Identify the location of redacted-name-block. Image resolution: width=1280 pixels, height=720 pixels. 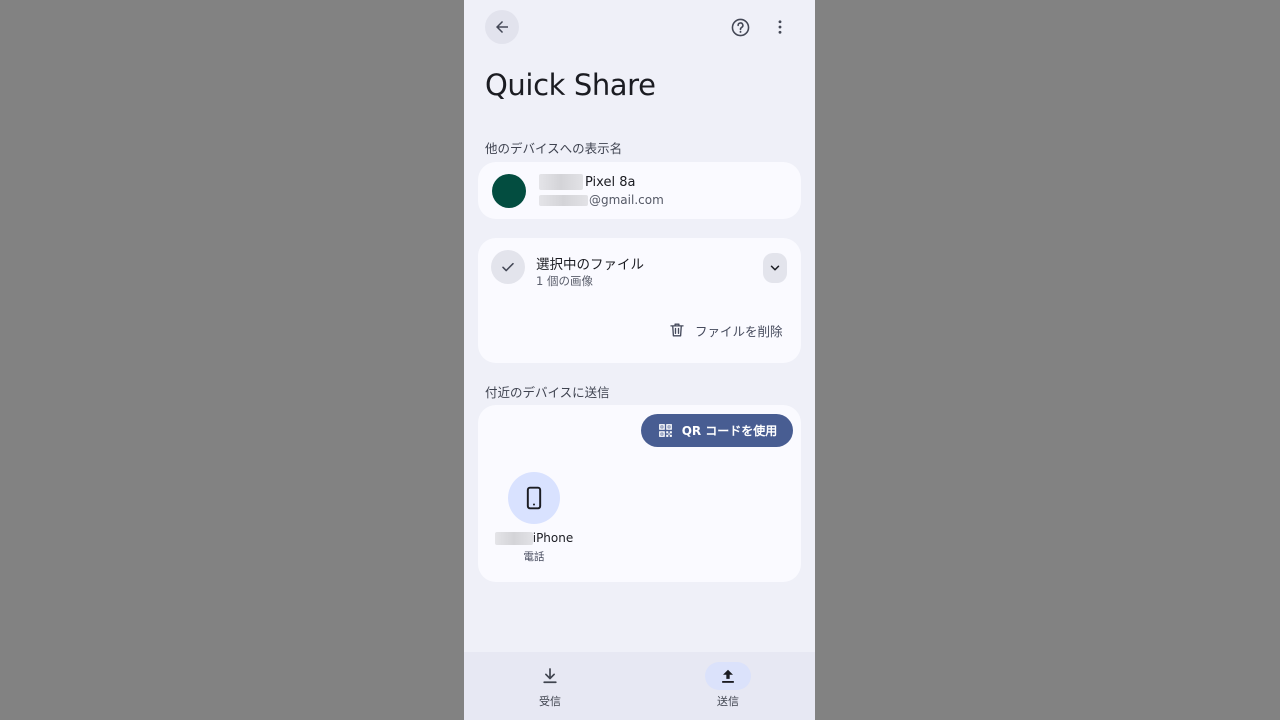
(561, 182).